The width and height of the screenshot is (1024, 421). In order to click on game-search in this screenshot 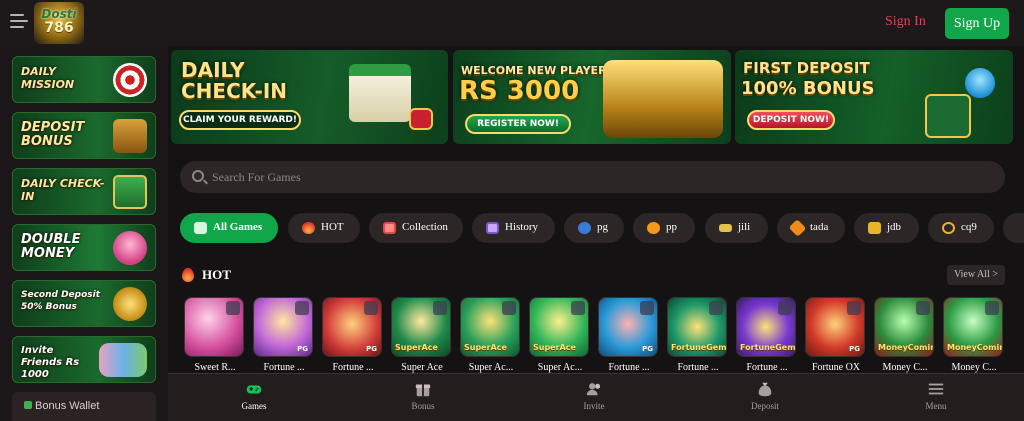, I will do `click(592, 177)`.